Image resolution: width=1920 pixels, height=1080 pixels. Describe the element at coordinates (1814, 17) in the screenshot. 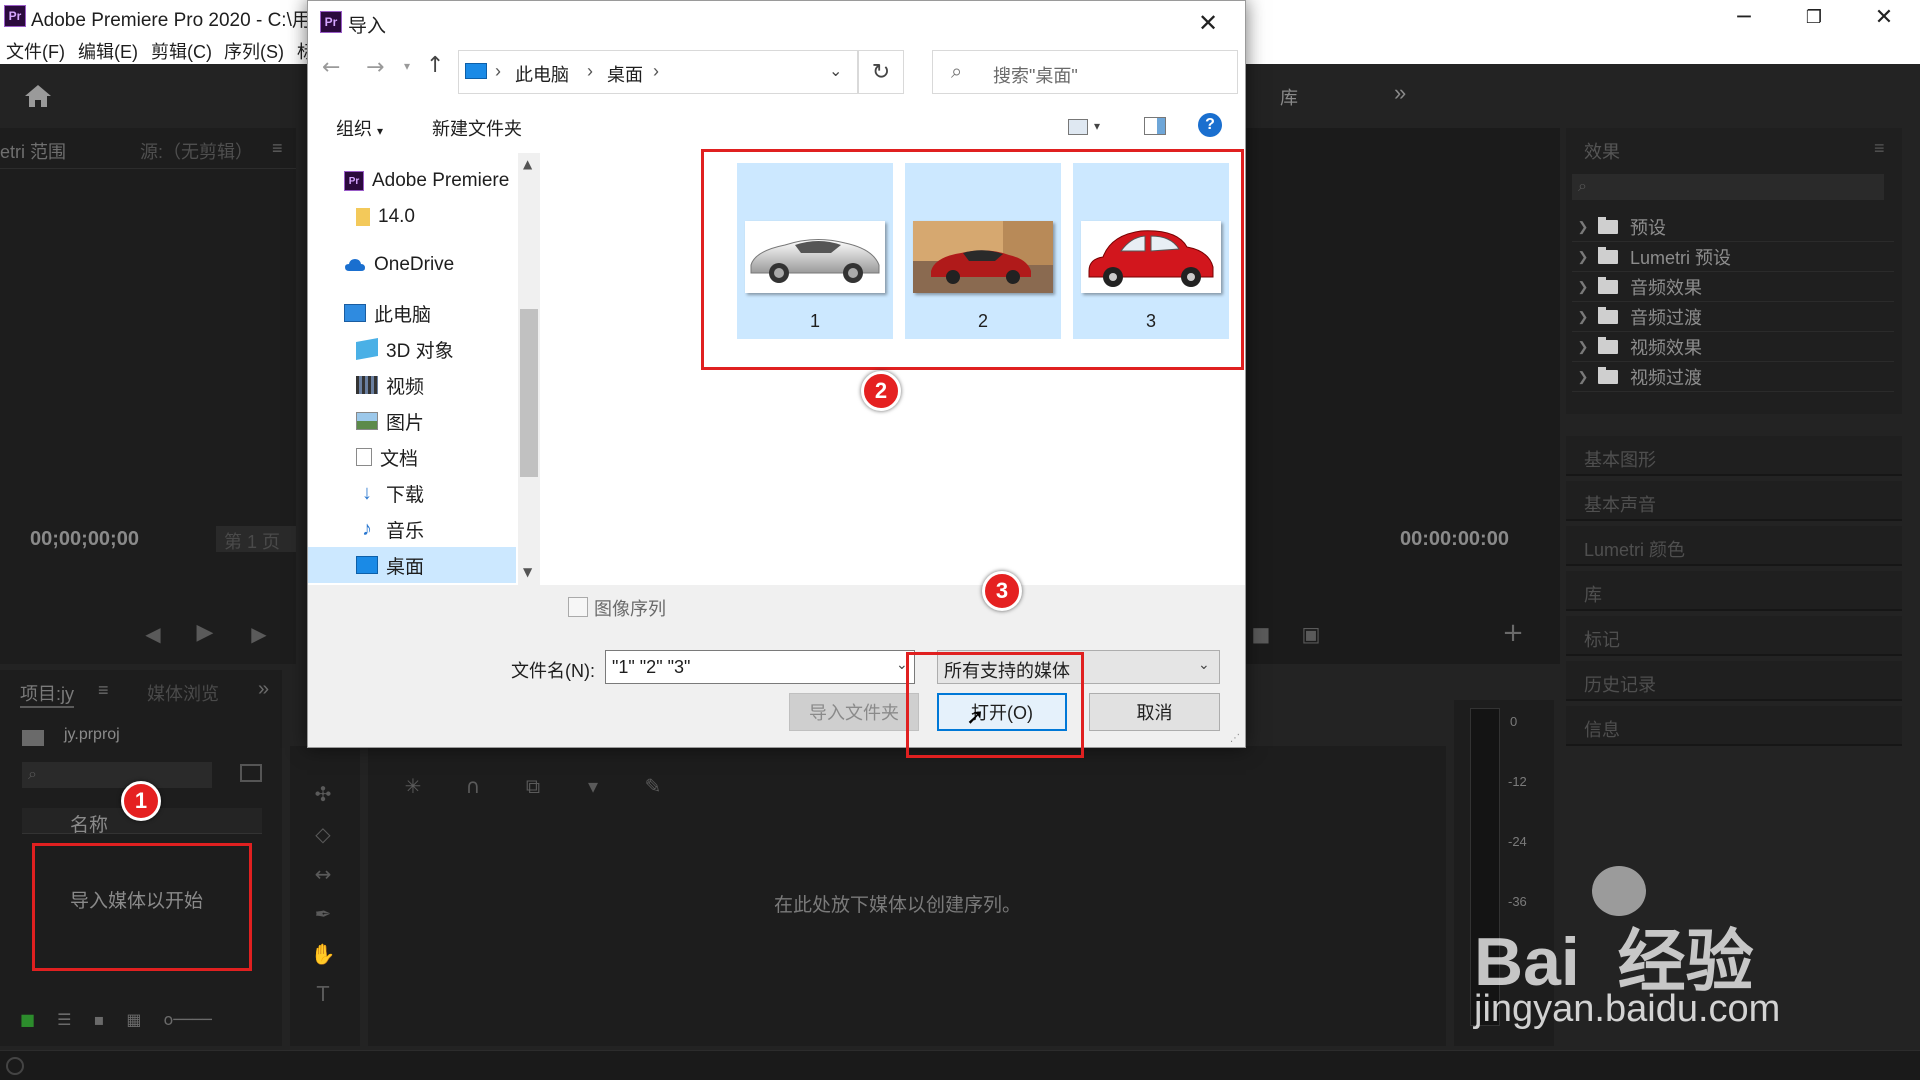

I see `restore-button: ❐` at that location.